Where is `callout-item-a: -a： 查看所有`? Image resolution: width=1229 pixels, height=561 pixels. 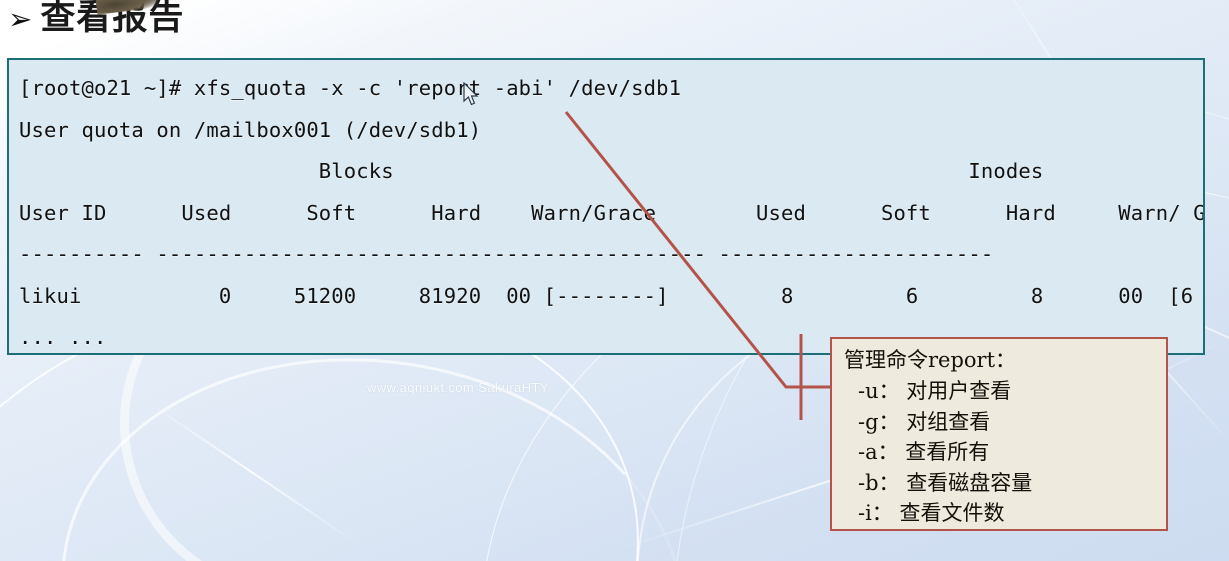 callout-item-a: -a： 查看所有 is located at coordinates (924, 452).